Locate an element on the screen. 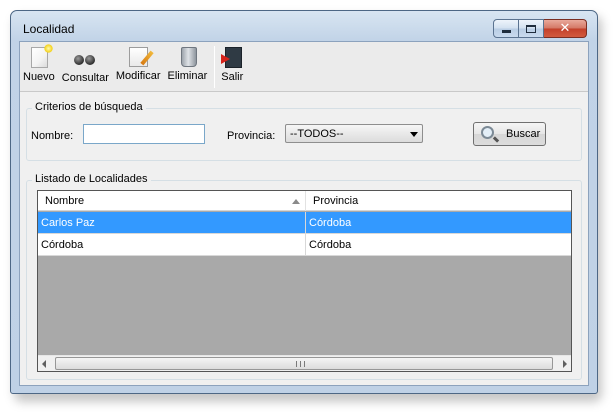  table-row: Córdoba Córdoba is located at coordinates (304, 245).